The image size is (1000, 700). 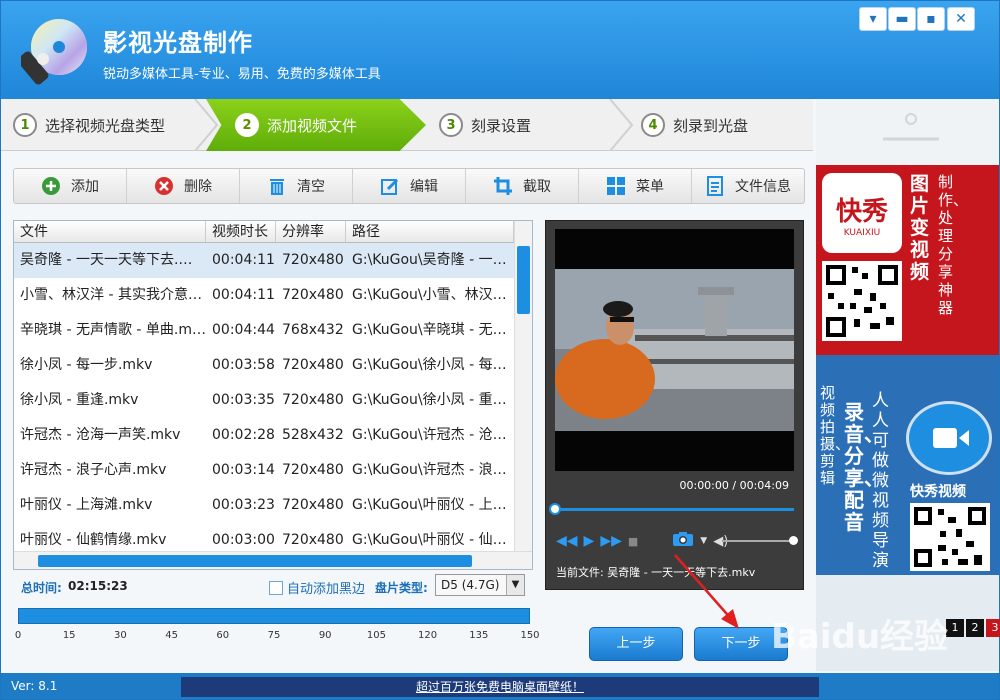 What do you see at coordinates (433, 435) in the screenshot?
I see `cell-path: G:\KuGou\许冠杰 - 沧海一声笑.mkv` at bounding box center [433, 435].